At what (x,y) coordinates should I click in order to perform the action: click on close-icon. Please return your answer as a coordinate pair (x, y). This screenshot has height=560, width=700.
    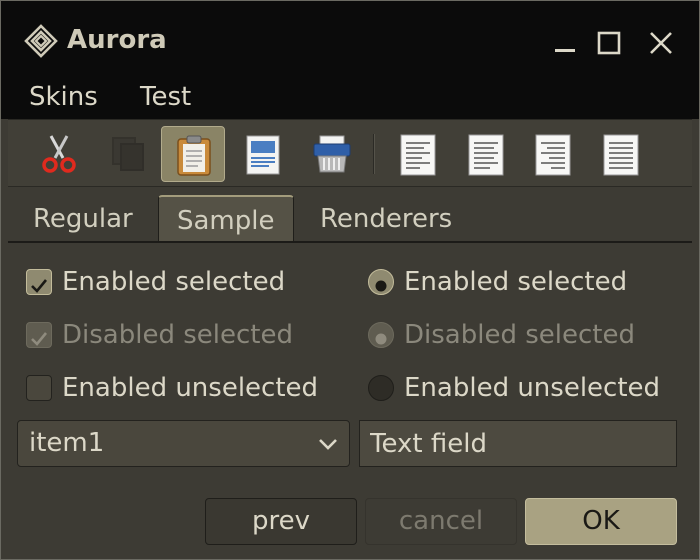
    Looking at the image, I should click on (661, 43).